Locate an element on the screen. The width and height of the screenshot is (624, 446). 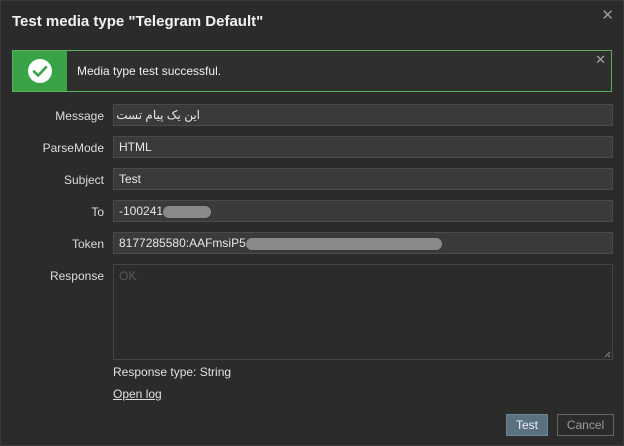
message-input: این یک پیام تست است. is located at coordinates (363, 115).